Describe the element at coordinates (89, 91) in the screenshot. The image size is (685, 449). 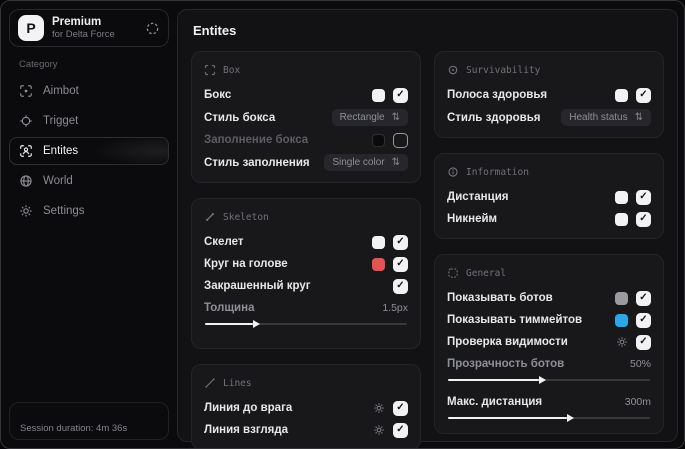
I see `sidebar-item-aimbot: Aimbot` at that location.